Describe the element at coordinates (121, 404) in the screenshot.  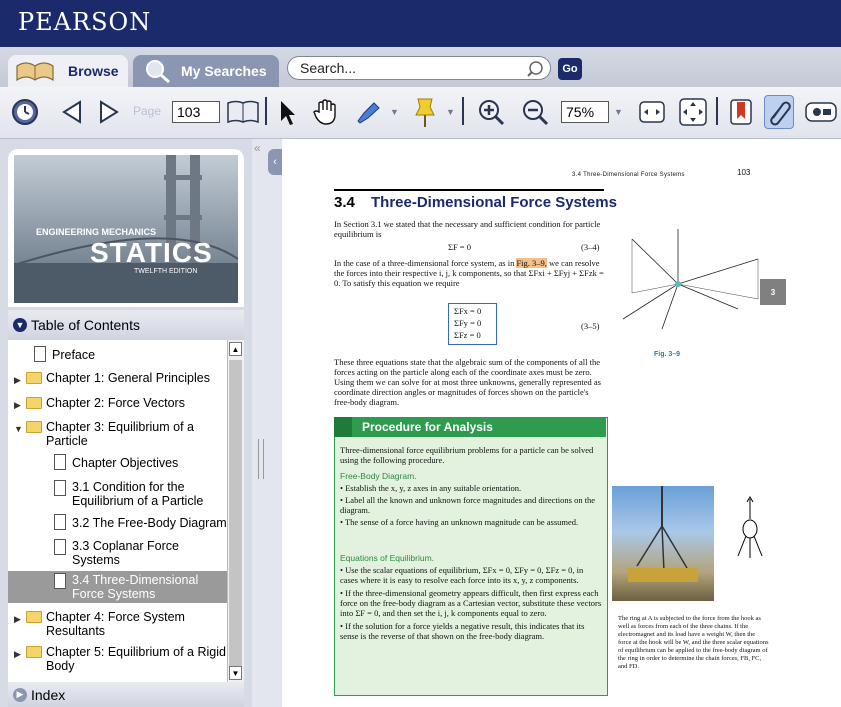
I see `toc-item-chapter-2: ▶ Chapter 2: Force Vectors` at that location.